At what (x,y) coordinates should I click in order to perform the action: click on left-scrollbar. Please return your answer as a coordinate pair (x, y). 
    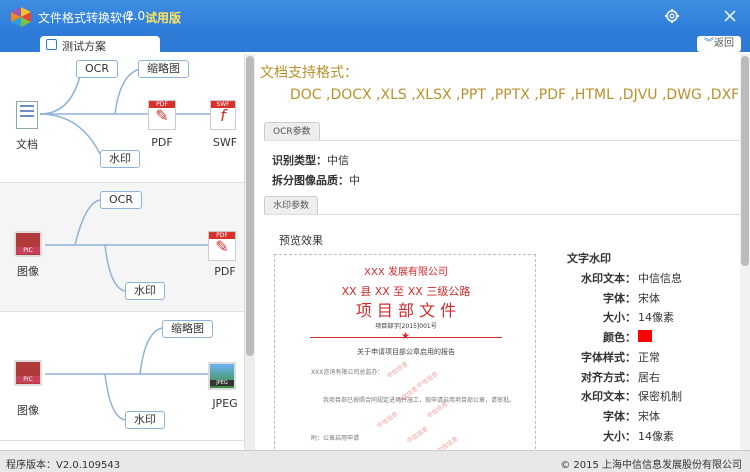
    Looking at the image, I should click on (250, 252).